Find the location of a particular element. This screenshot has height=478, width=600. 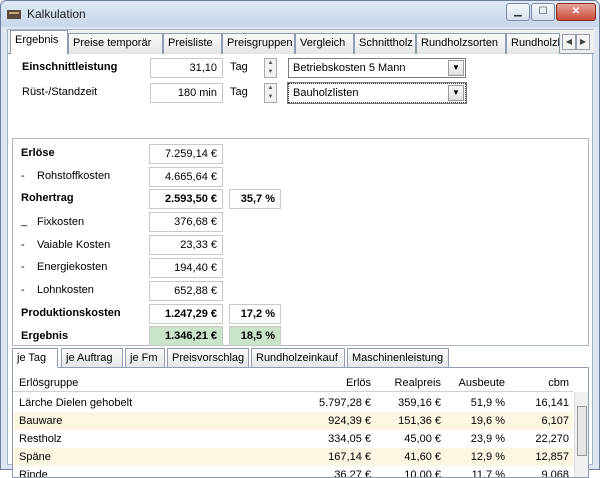

tab-rundholzsorten: Rundholzsorten is located at coordinates (461, 43).